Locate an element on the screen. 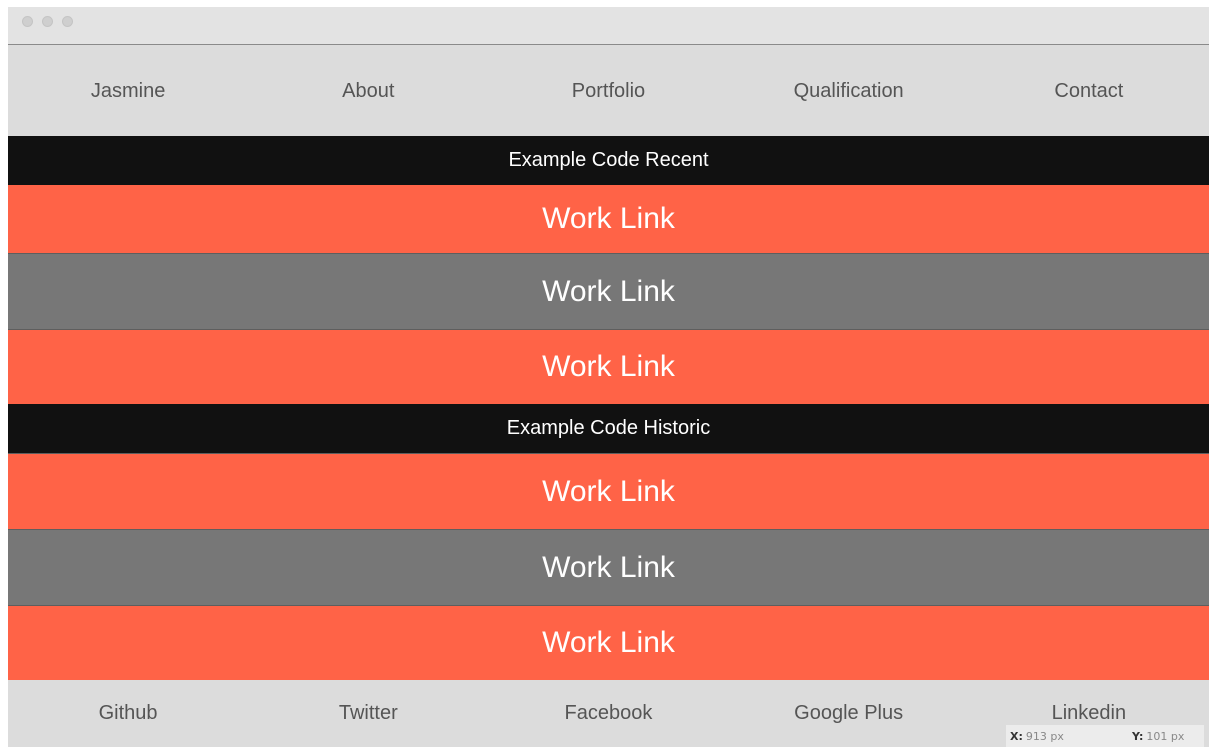 The height and width of the screenshot is (747, 1209). cursor-coordinate-readout: X: 913 px Y: 101 px is located at coordinates (1105, 736).